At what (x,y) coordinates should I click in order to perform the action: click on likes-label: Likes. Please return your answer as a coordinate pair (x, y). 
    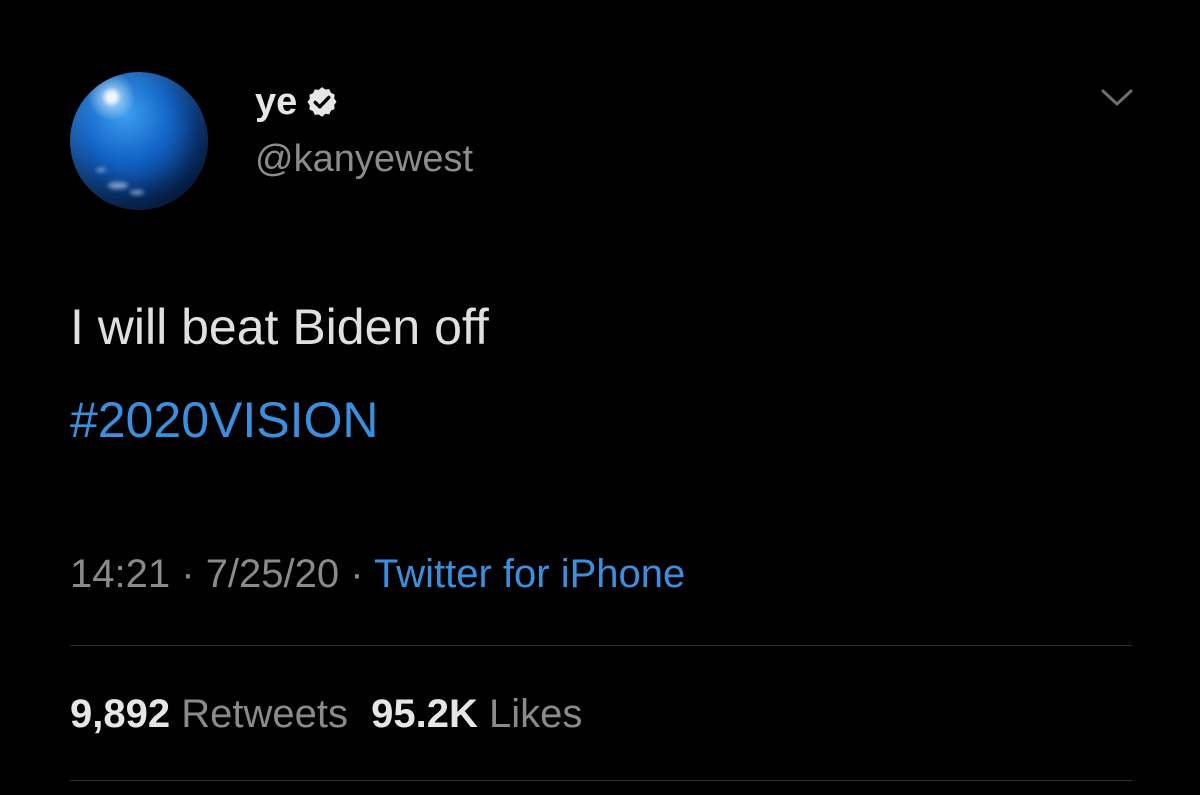
    Looking at the image, I should click on (535, 714).